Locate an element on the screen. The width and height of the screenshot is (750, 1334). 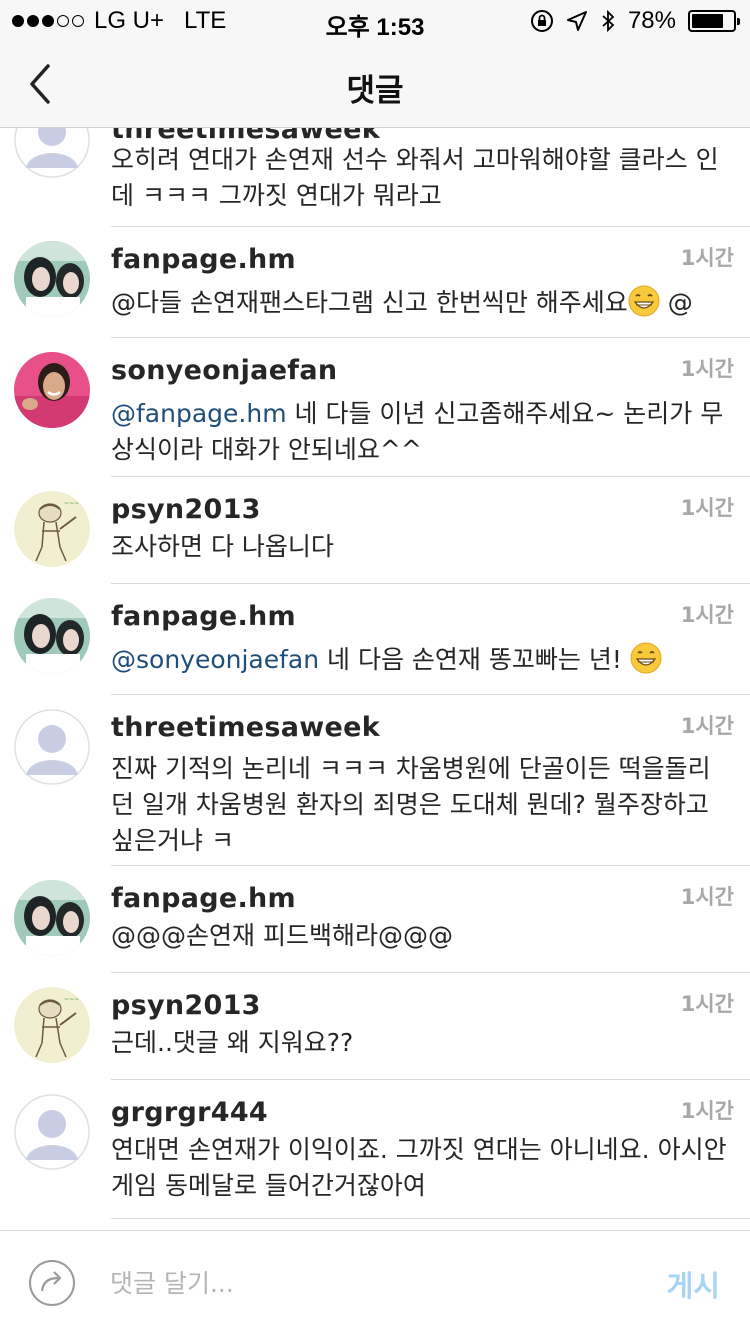
comment-text-tail: @ is located at coordinates (676, 302).